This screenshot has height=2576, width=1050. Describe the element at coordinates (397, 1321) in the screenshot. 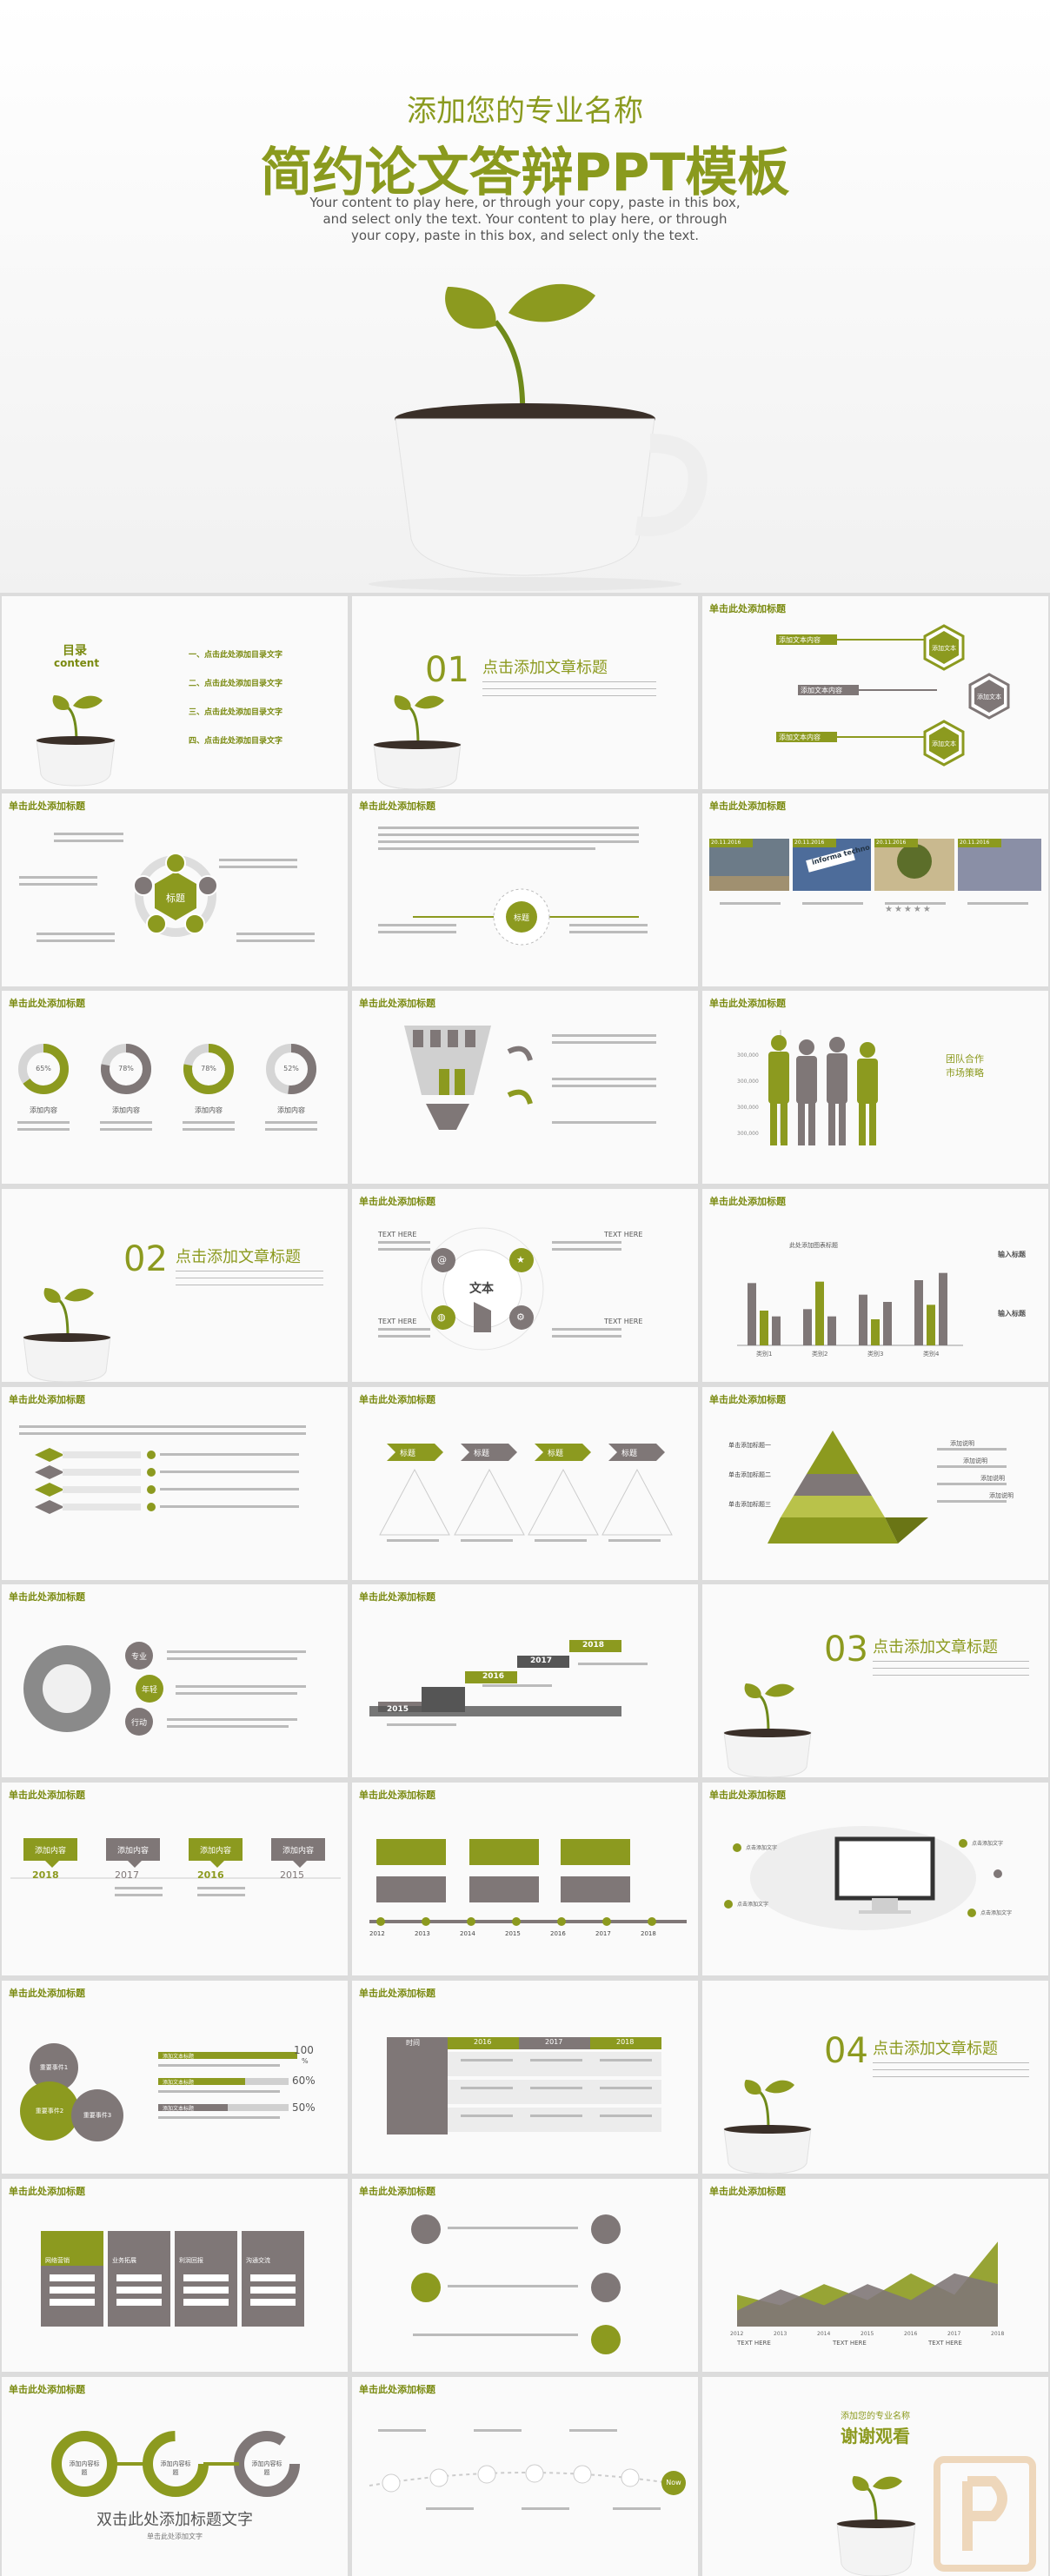

I see `text-here: TEXT HERE` at that location.